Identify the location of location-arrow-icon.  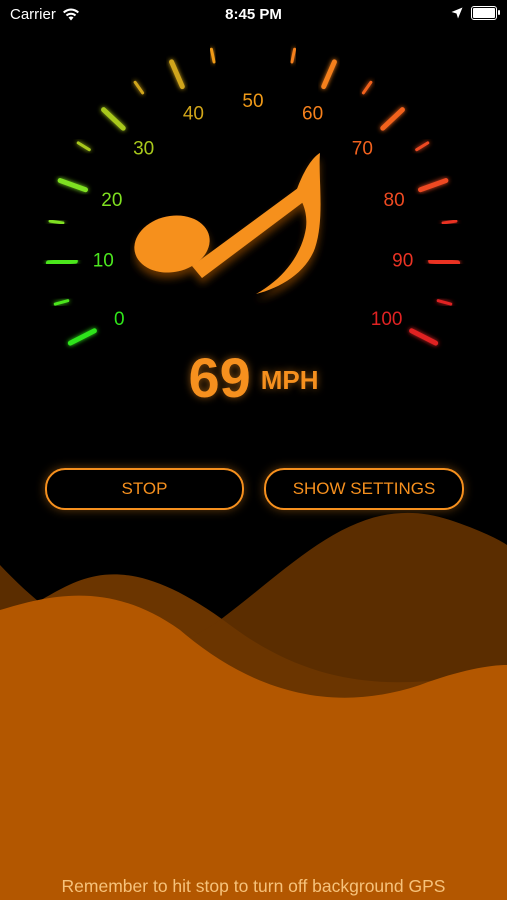
(457, 13).